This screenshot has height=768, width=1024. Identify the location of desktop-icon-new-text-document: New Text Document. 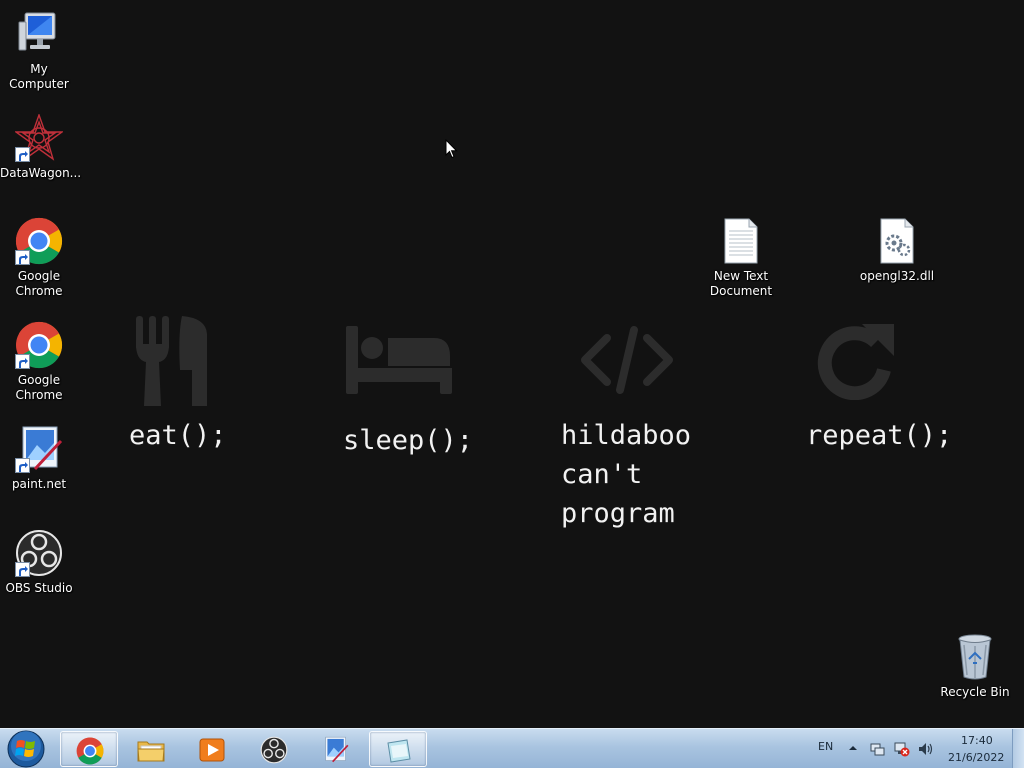
(741, 258).